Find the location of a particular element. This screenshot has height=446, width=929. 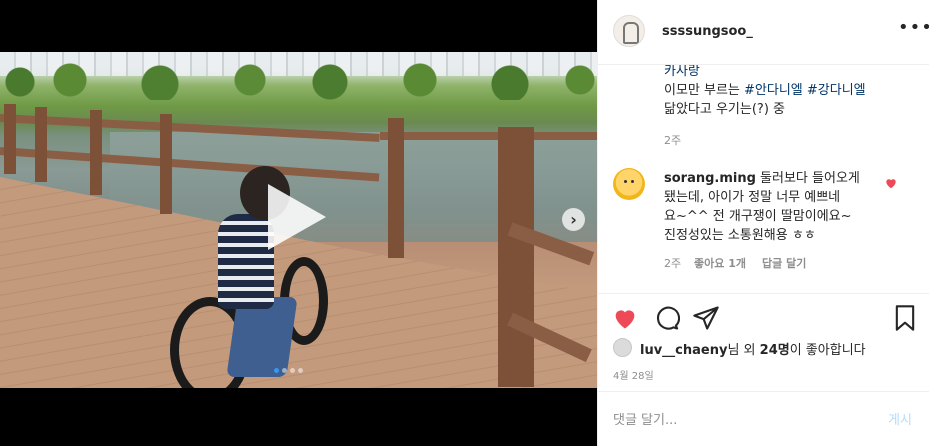

slide-indicator is located at coordinates (288, 370).